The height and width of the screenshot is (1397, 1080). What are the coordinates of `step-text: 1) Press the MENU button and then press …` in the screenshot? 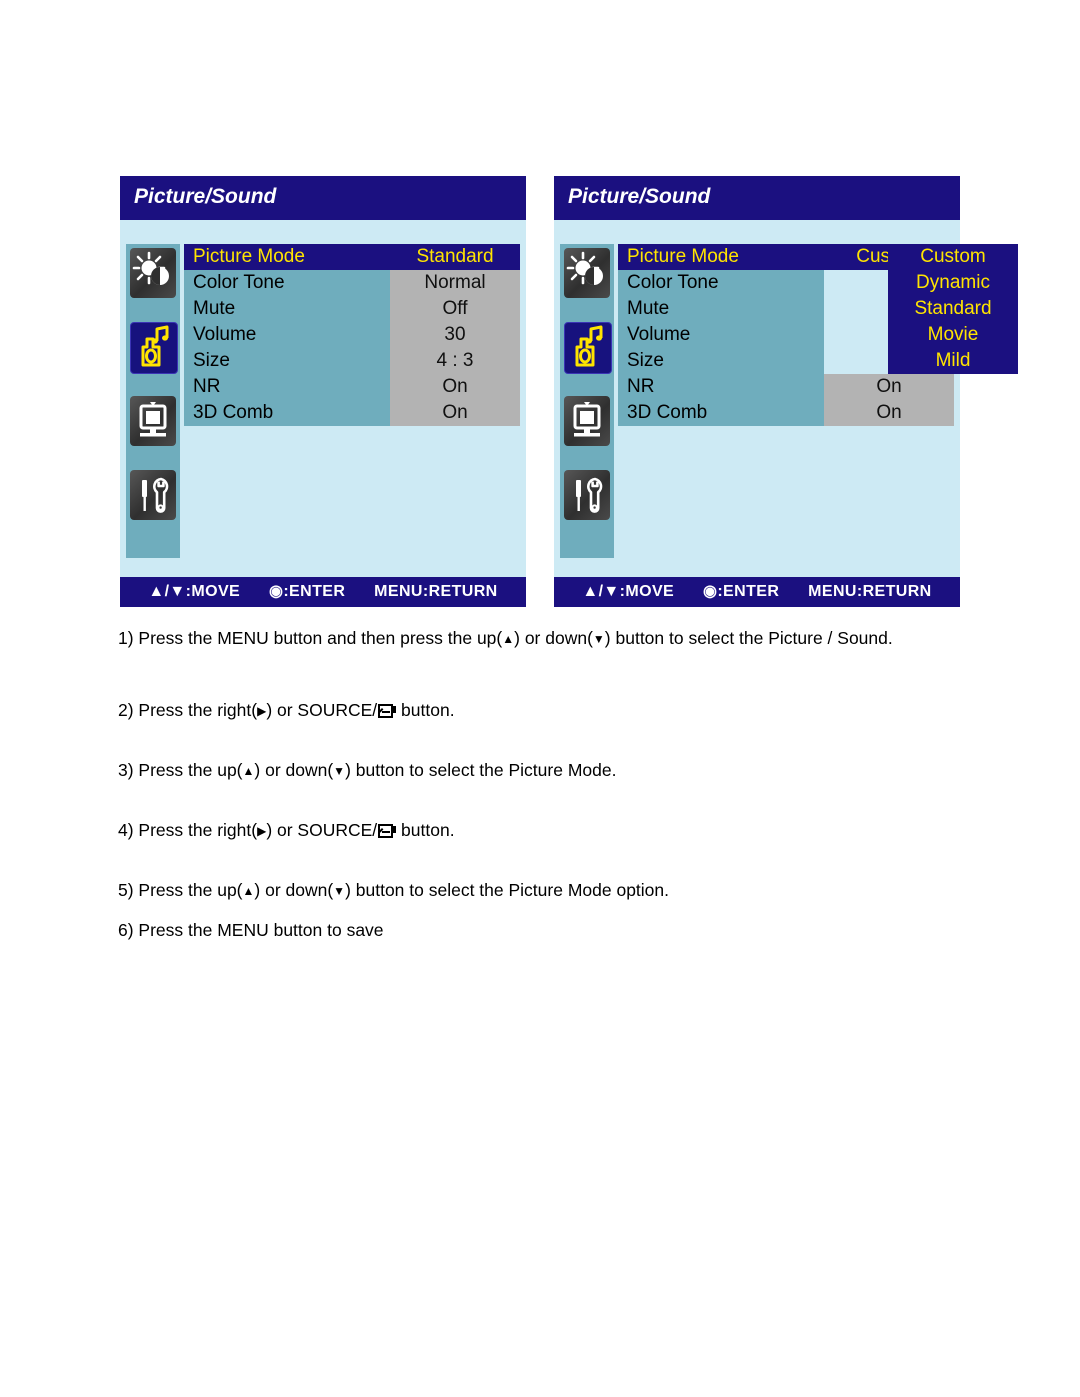 It's located at (310, 638).